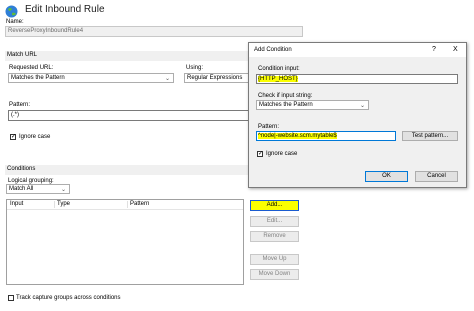 The width and height of the screenshot is (474, 311). Describe the element at coordinates (11, 11) in the screenshot. I see `globe-icon` at that location.